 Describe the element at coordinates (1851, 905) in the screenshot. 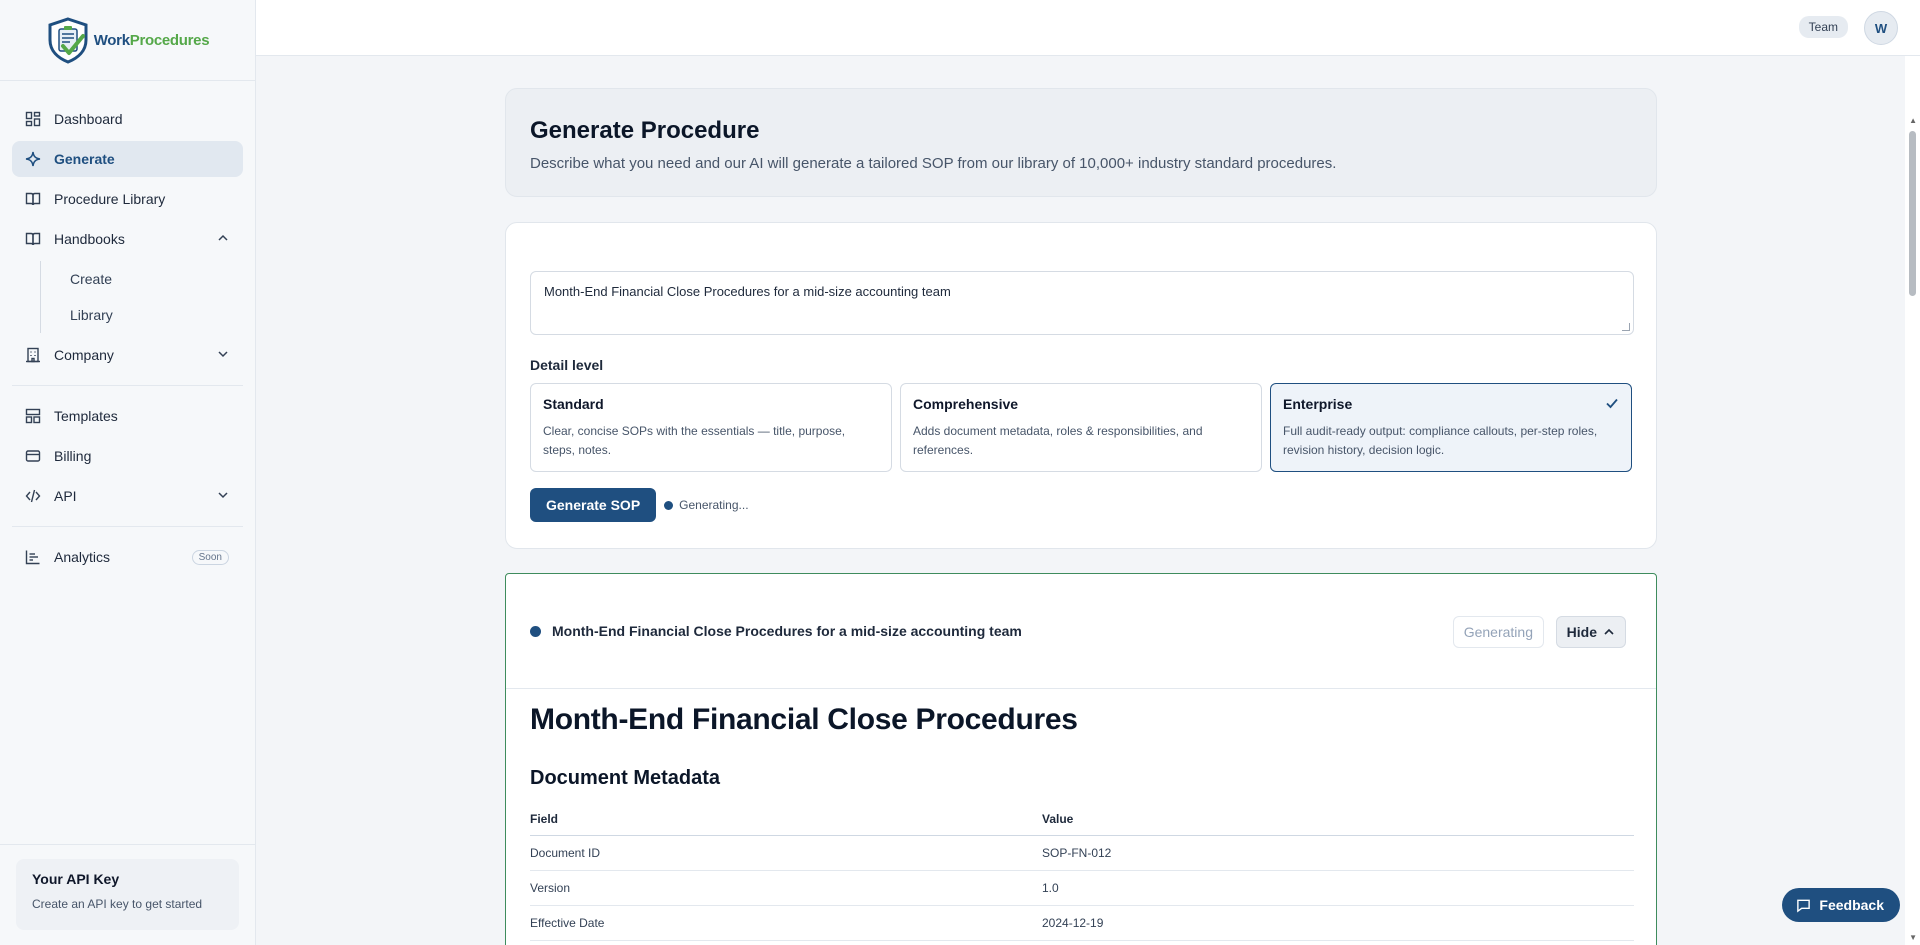

I see `feedback-label: Feedback` at that location.